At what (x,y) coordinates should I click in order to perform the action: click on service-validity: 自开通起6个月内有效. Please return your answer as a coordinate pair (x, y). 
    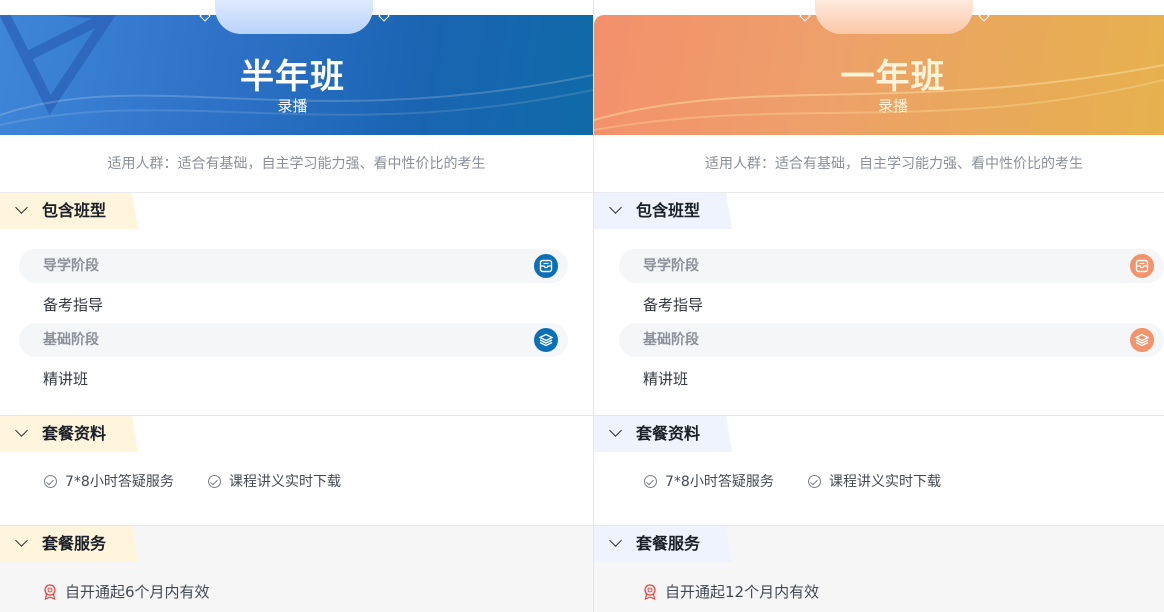
    Looking at the image, I should click on (126, 592).